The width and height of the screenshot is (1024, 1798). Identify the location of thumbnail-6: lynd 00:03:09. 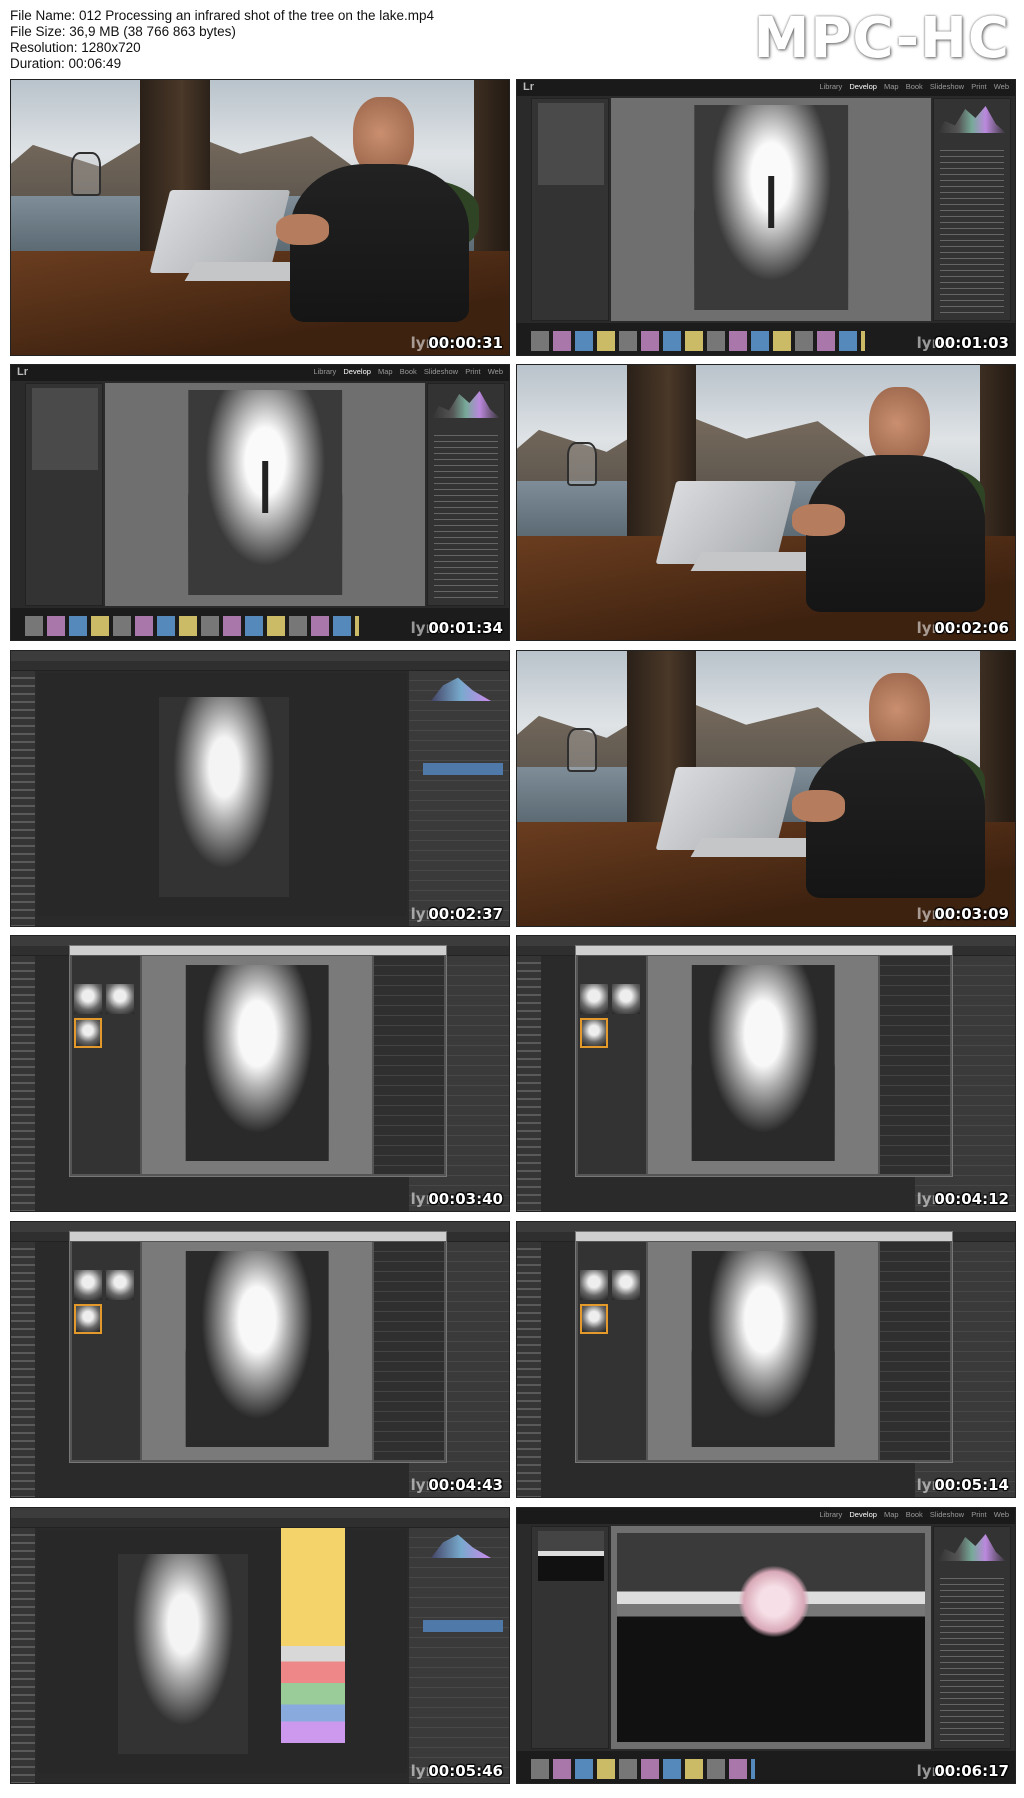
(766, 788).